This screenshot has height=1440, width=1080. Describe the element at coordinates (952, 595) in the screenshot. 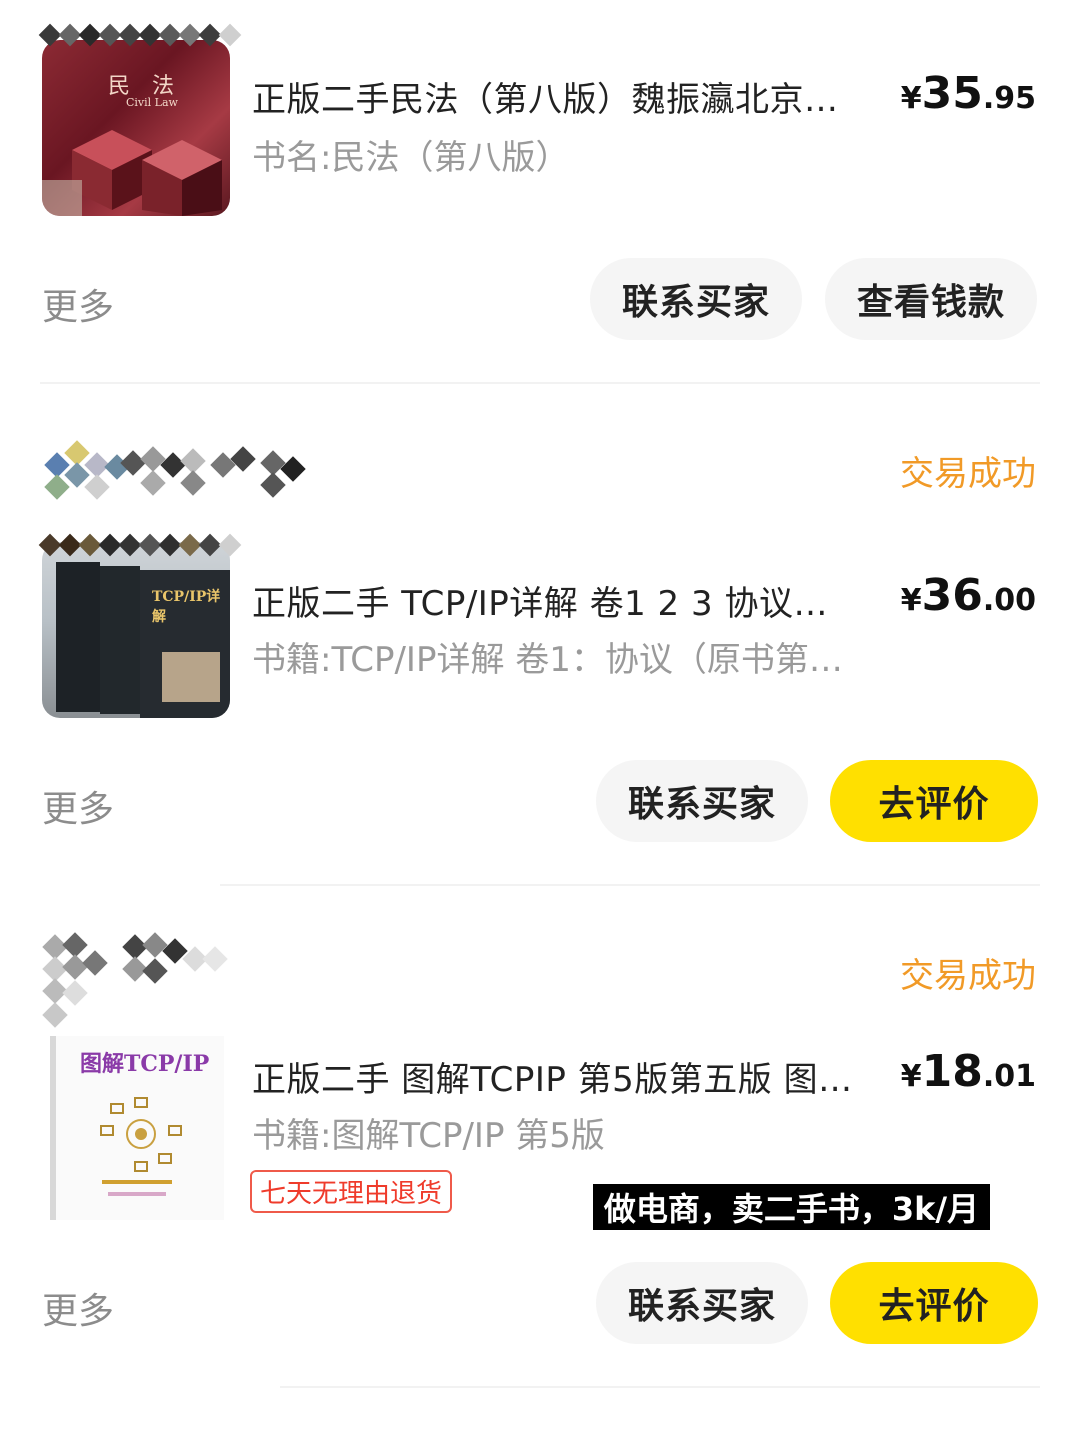

I see `price-integer: 36` at that location.